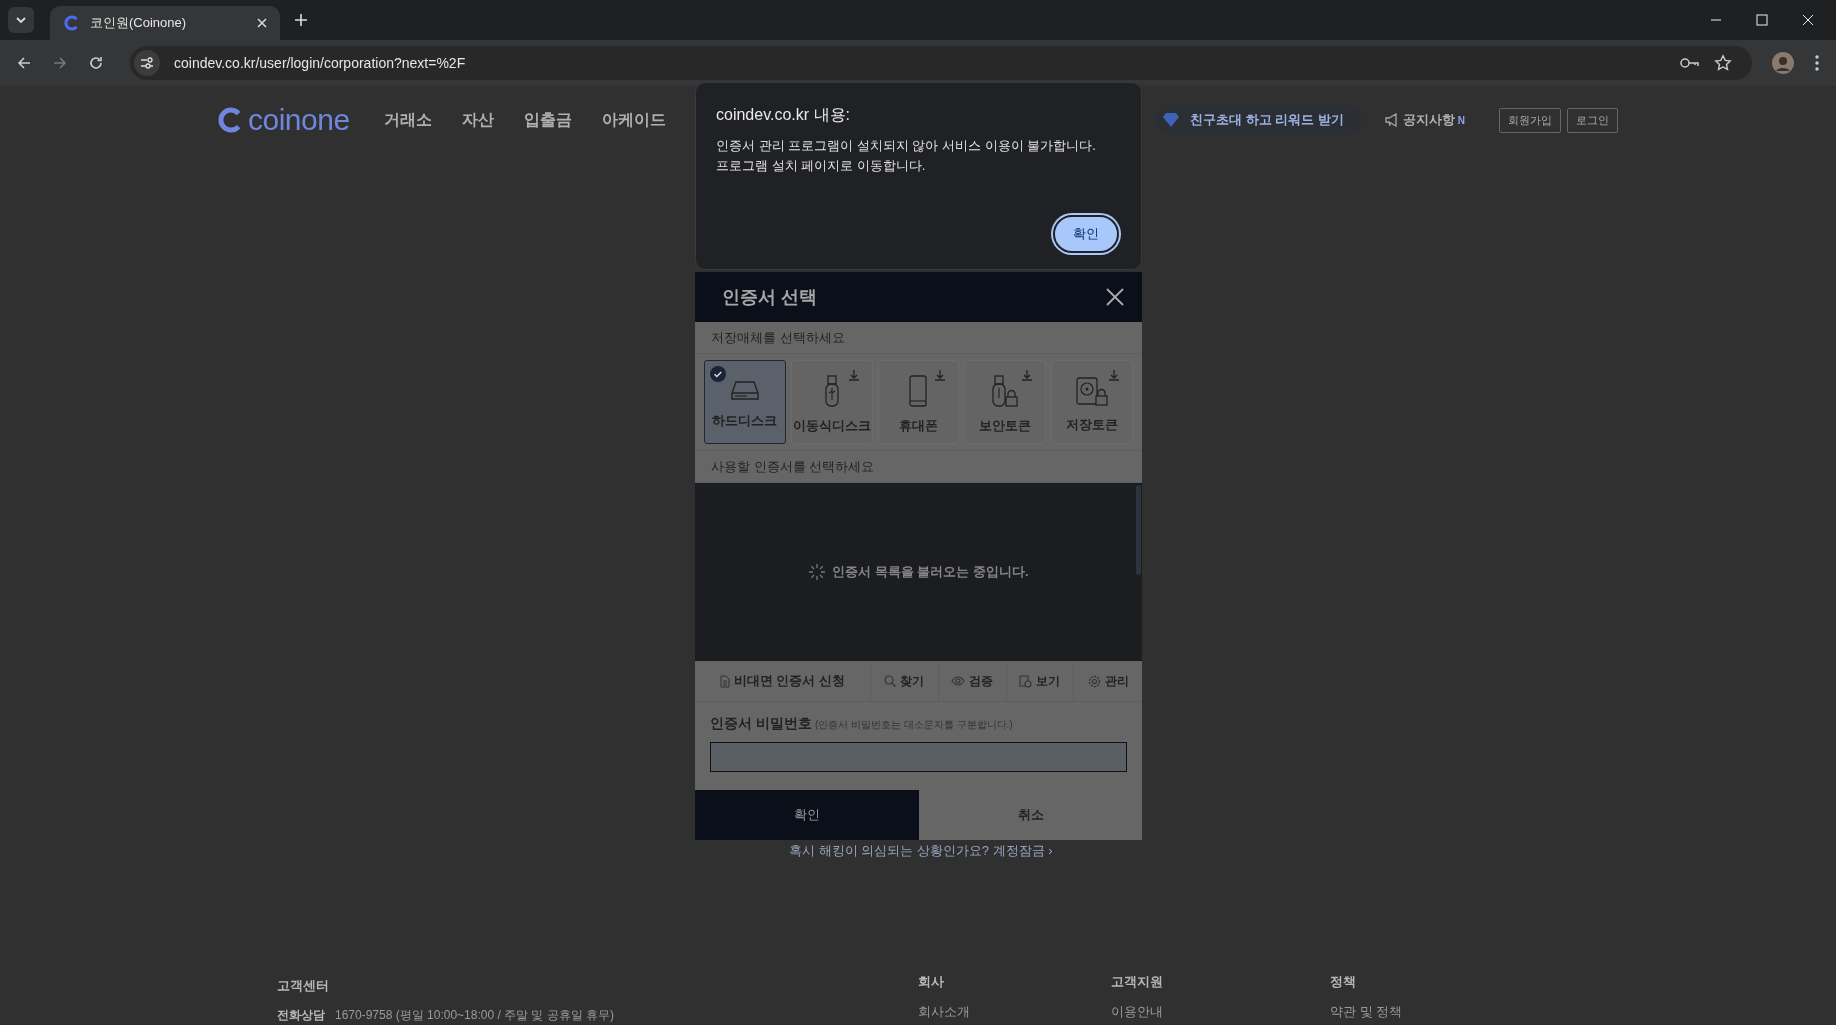  I want to click on phone-label: 전화상담, so click(301, 1015).